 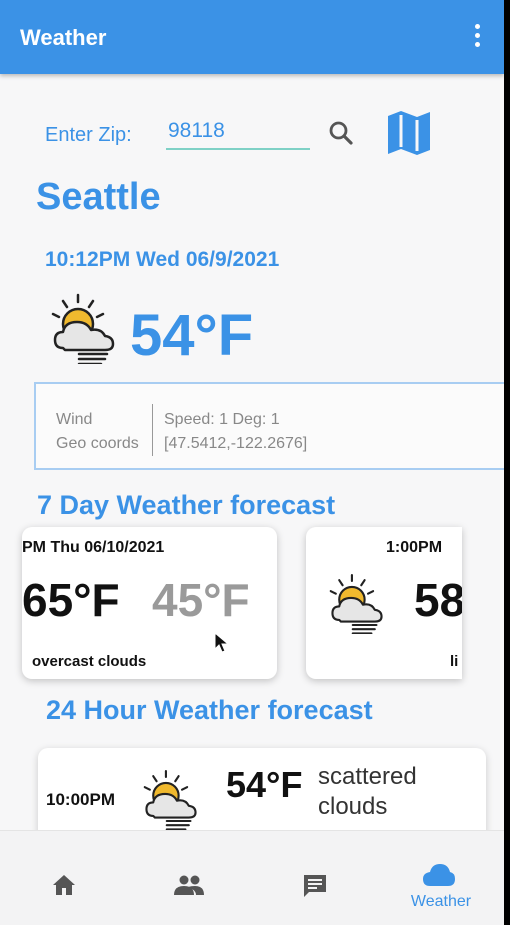 I want to click on people-icon, so click(x=189, y=885).